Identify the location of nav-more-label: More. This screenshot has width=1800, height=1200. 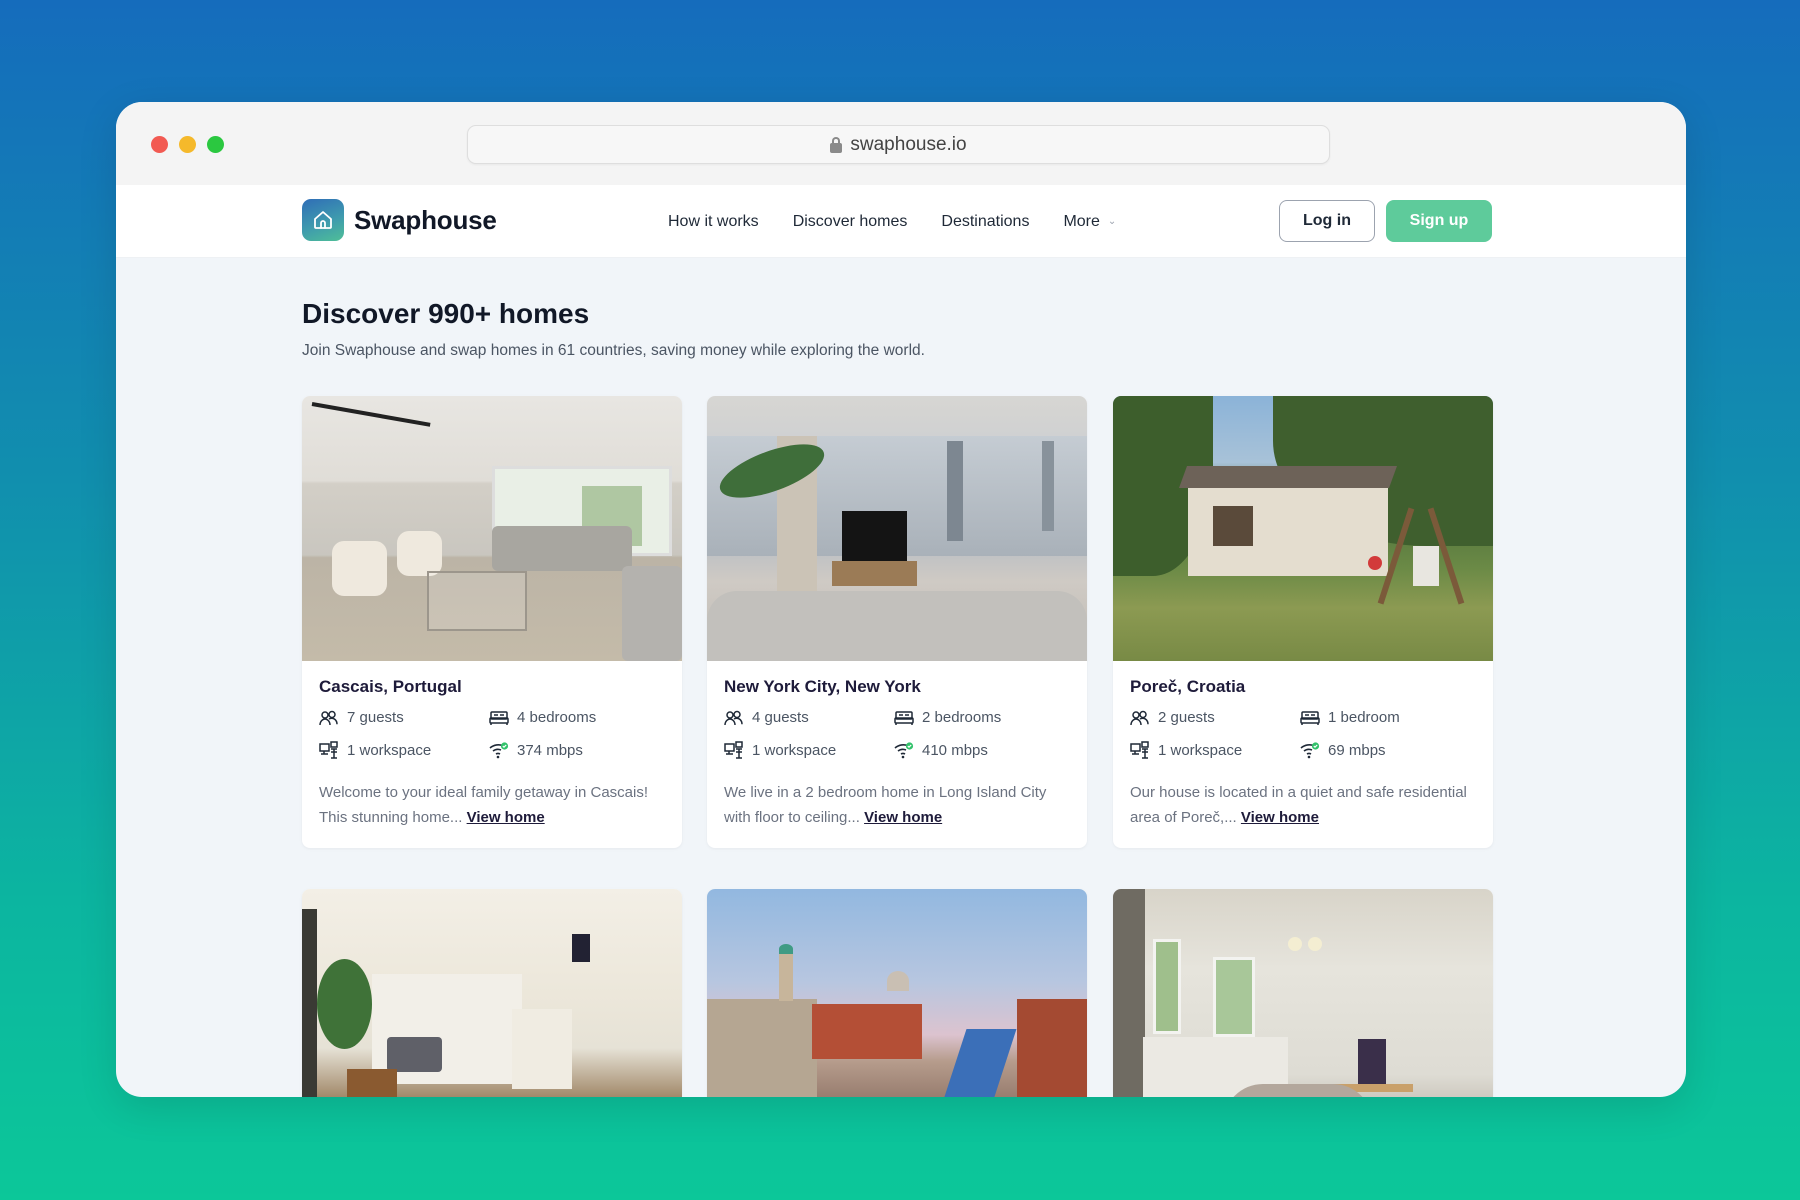
(1081, 221).